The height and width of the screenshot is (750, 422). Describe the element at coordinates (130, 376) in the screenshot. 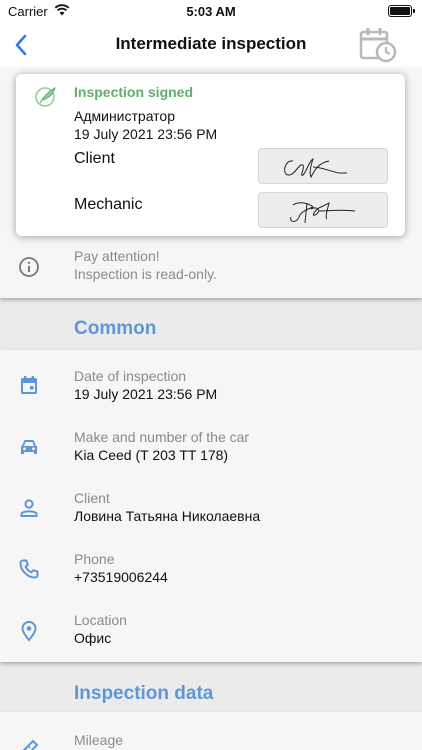

I see `date-of-inspection-label: Date of inspection` at that location.